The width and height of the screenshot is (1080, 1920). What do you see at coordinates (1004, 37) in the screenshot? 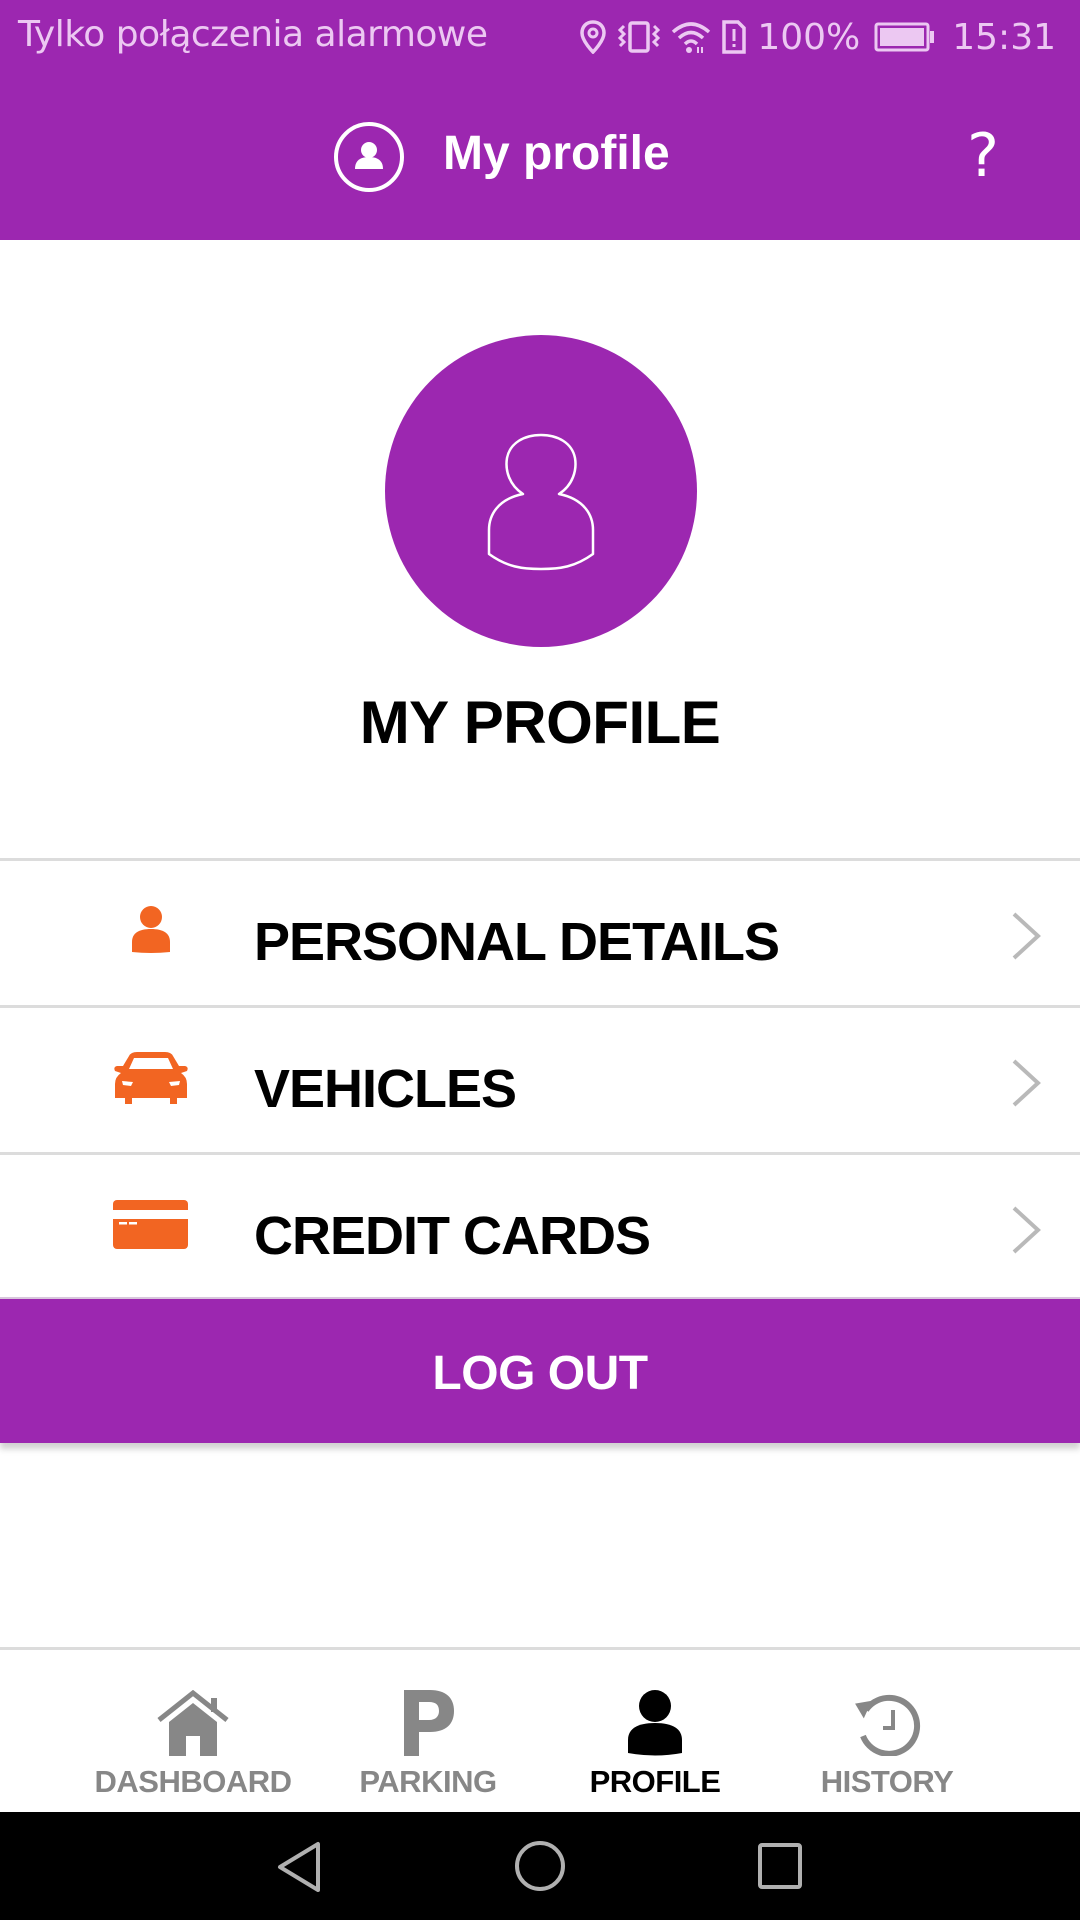
I see `status-time: 15:31` at bounding box center [1004, 37].